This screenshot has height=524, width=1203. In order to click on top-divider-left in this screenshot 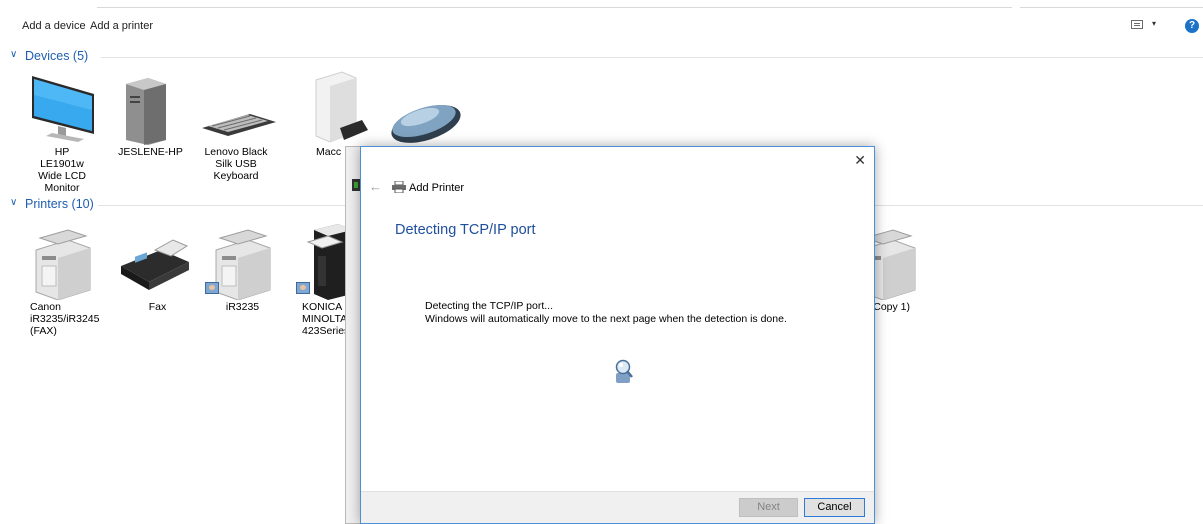, I will do `click(554, 7)`.